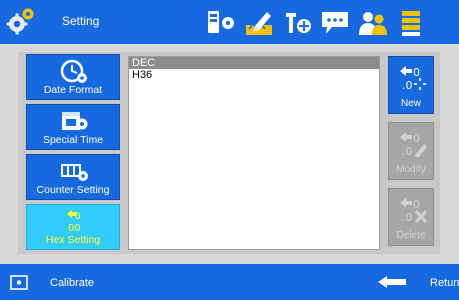 Image resolution: width=459 pixels, height=300 pixels. What do you see at coordinates (411, 169) in the screenshot?
I see `modify-button-label: Modify` at bounding box center [411, 169].